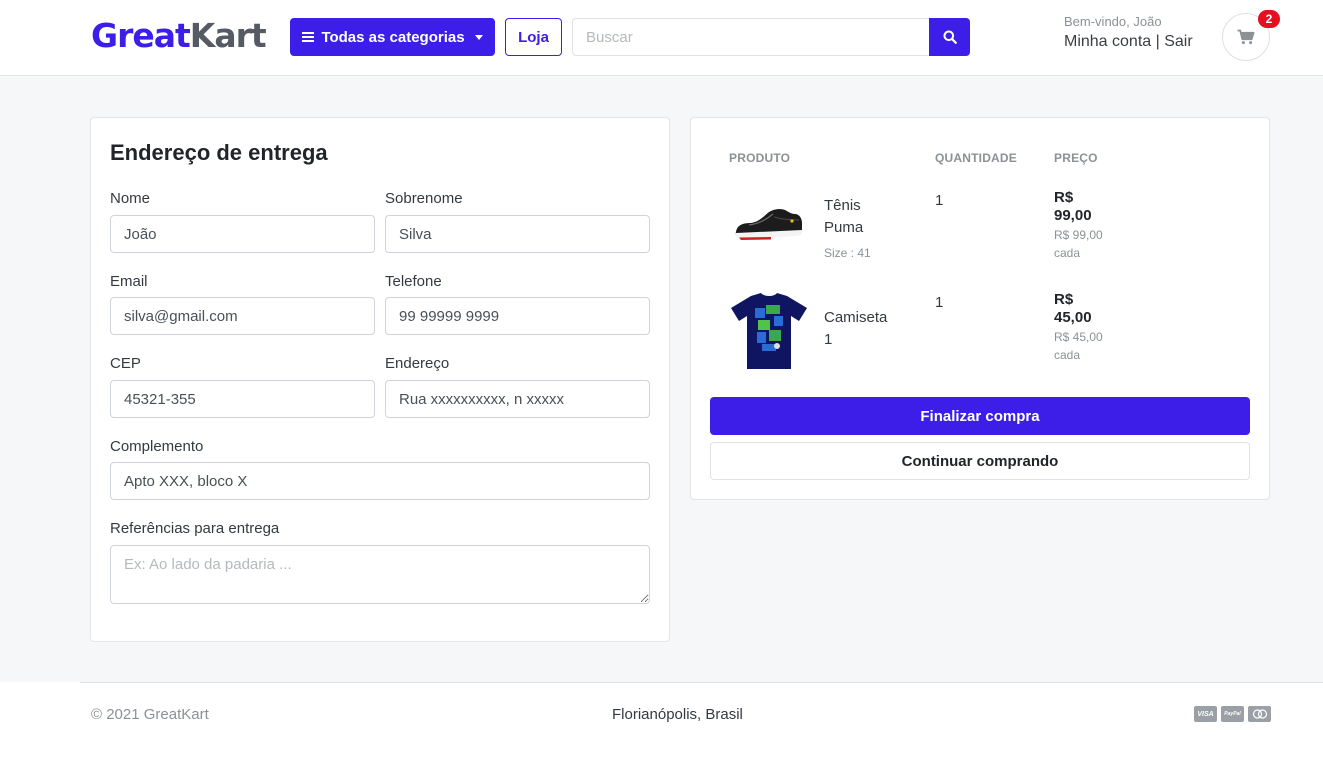  I want to click on product-name-link: Tênis Puma, so click(843, 216).